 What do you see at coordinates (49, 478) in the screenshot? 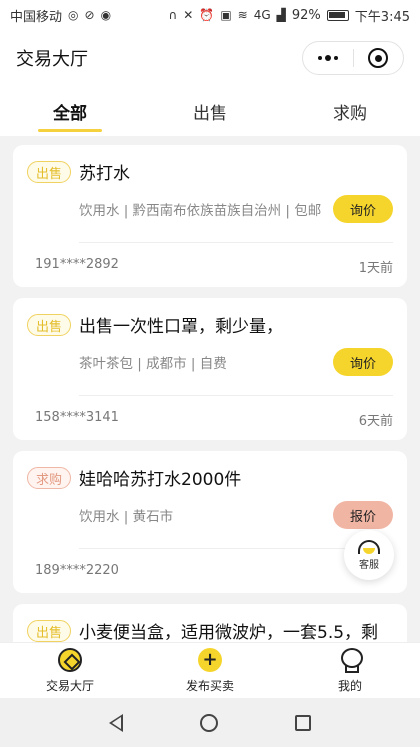
I see `buy-tag: 求购` at bounding box center [49, 478].